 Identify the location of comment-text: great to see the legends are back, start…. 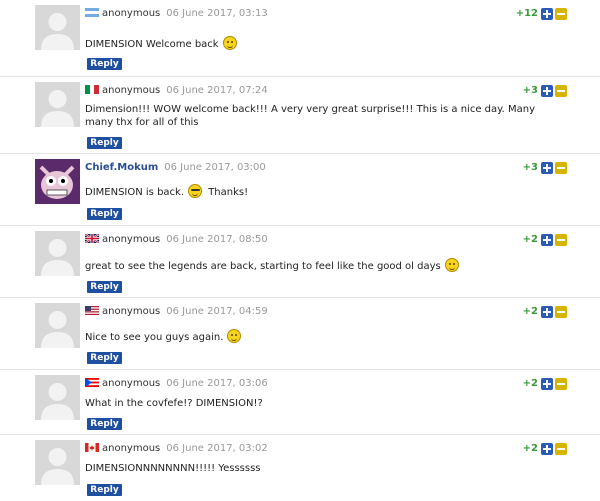
(263, 266).